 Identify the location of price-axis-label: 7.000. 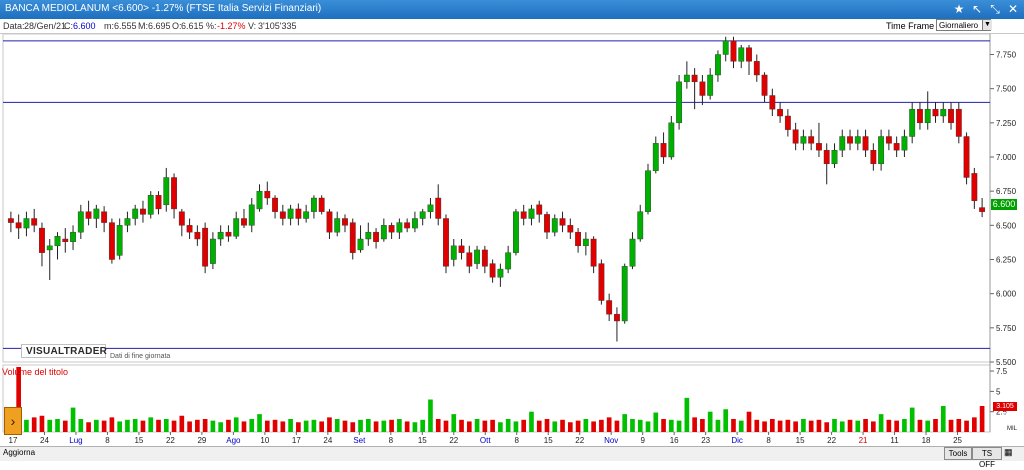
(1006, 157).